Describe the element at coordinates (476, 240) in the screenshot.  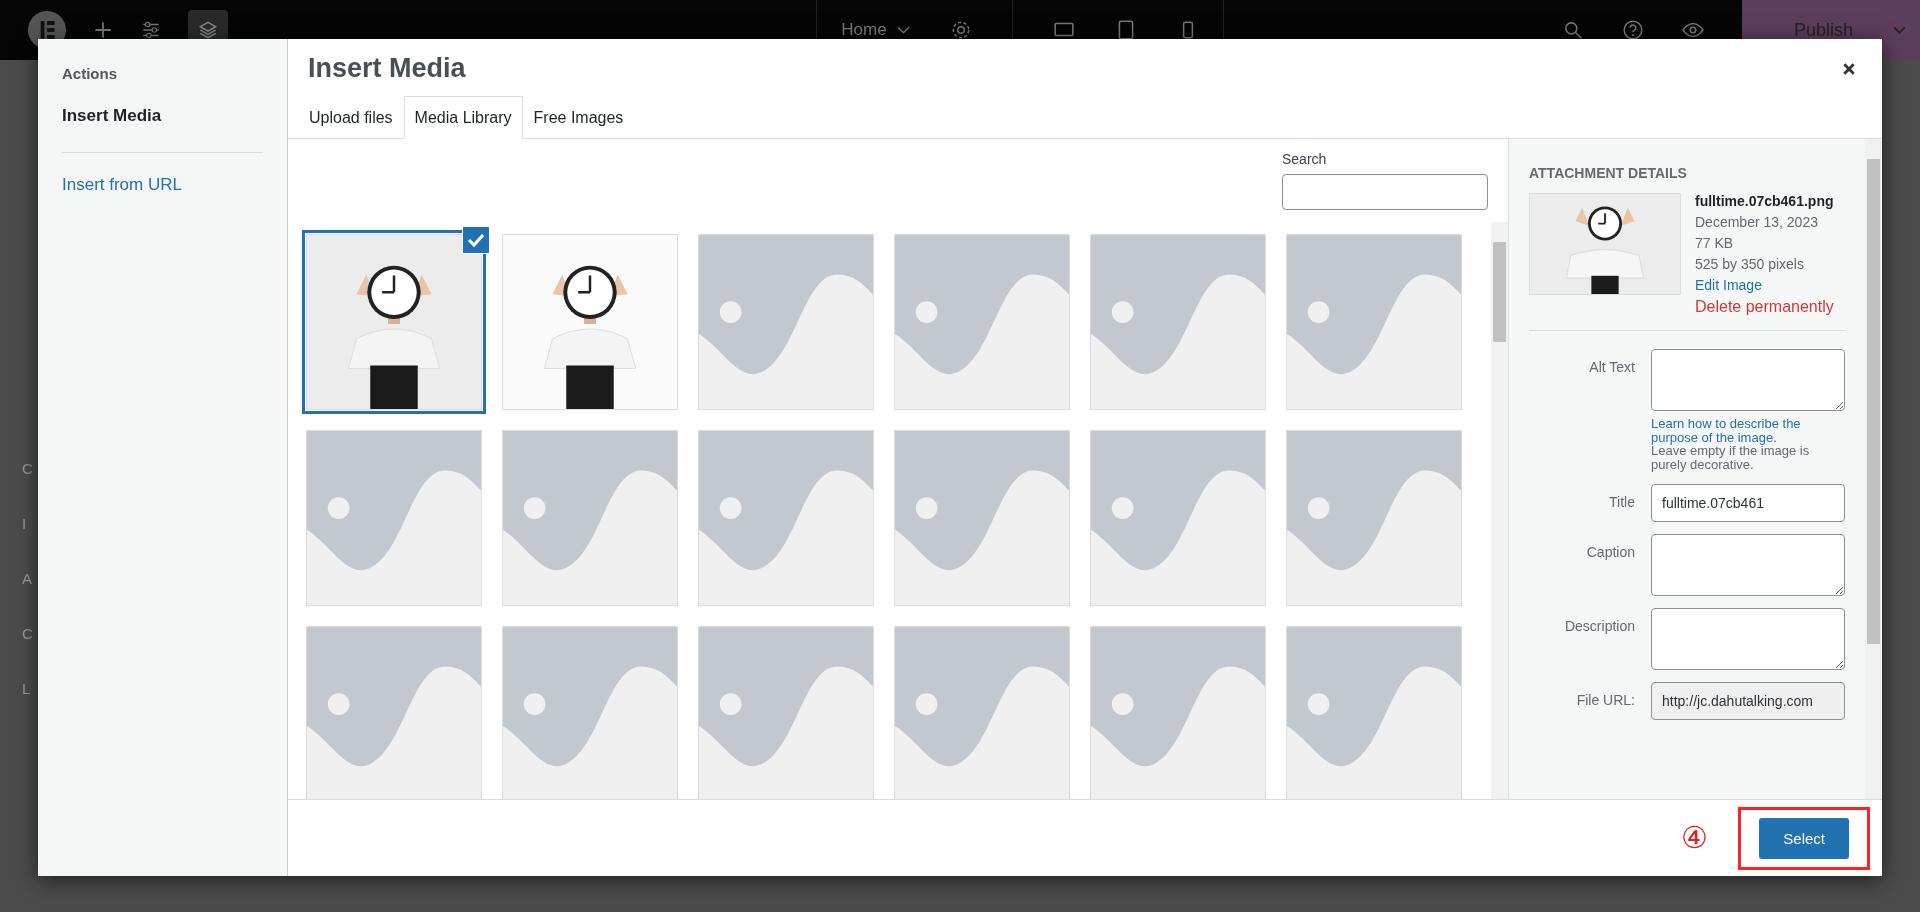
I see `checkmark-icon` at that location.